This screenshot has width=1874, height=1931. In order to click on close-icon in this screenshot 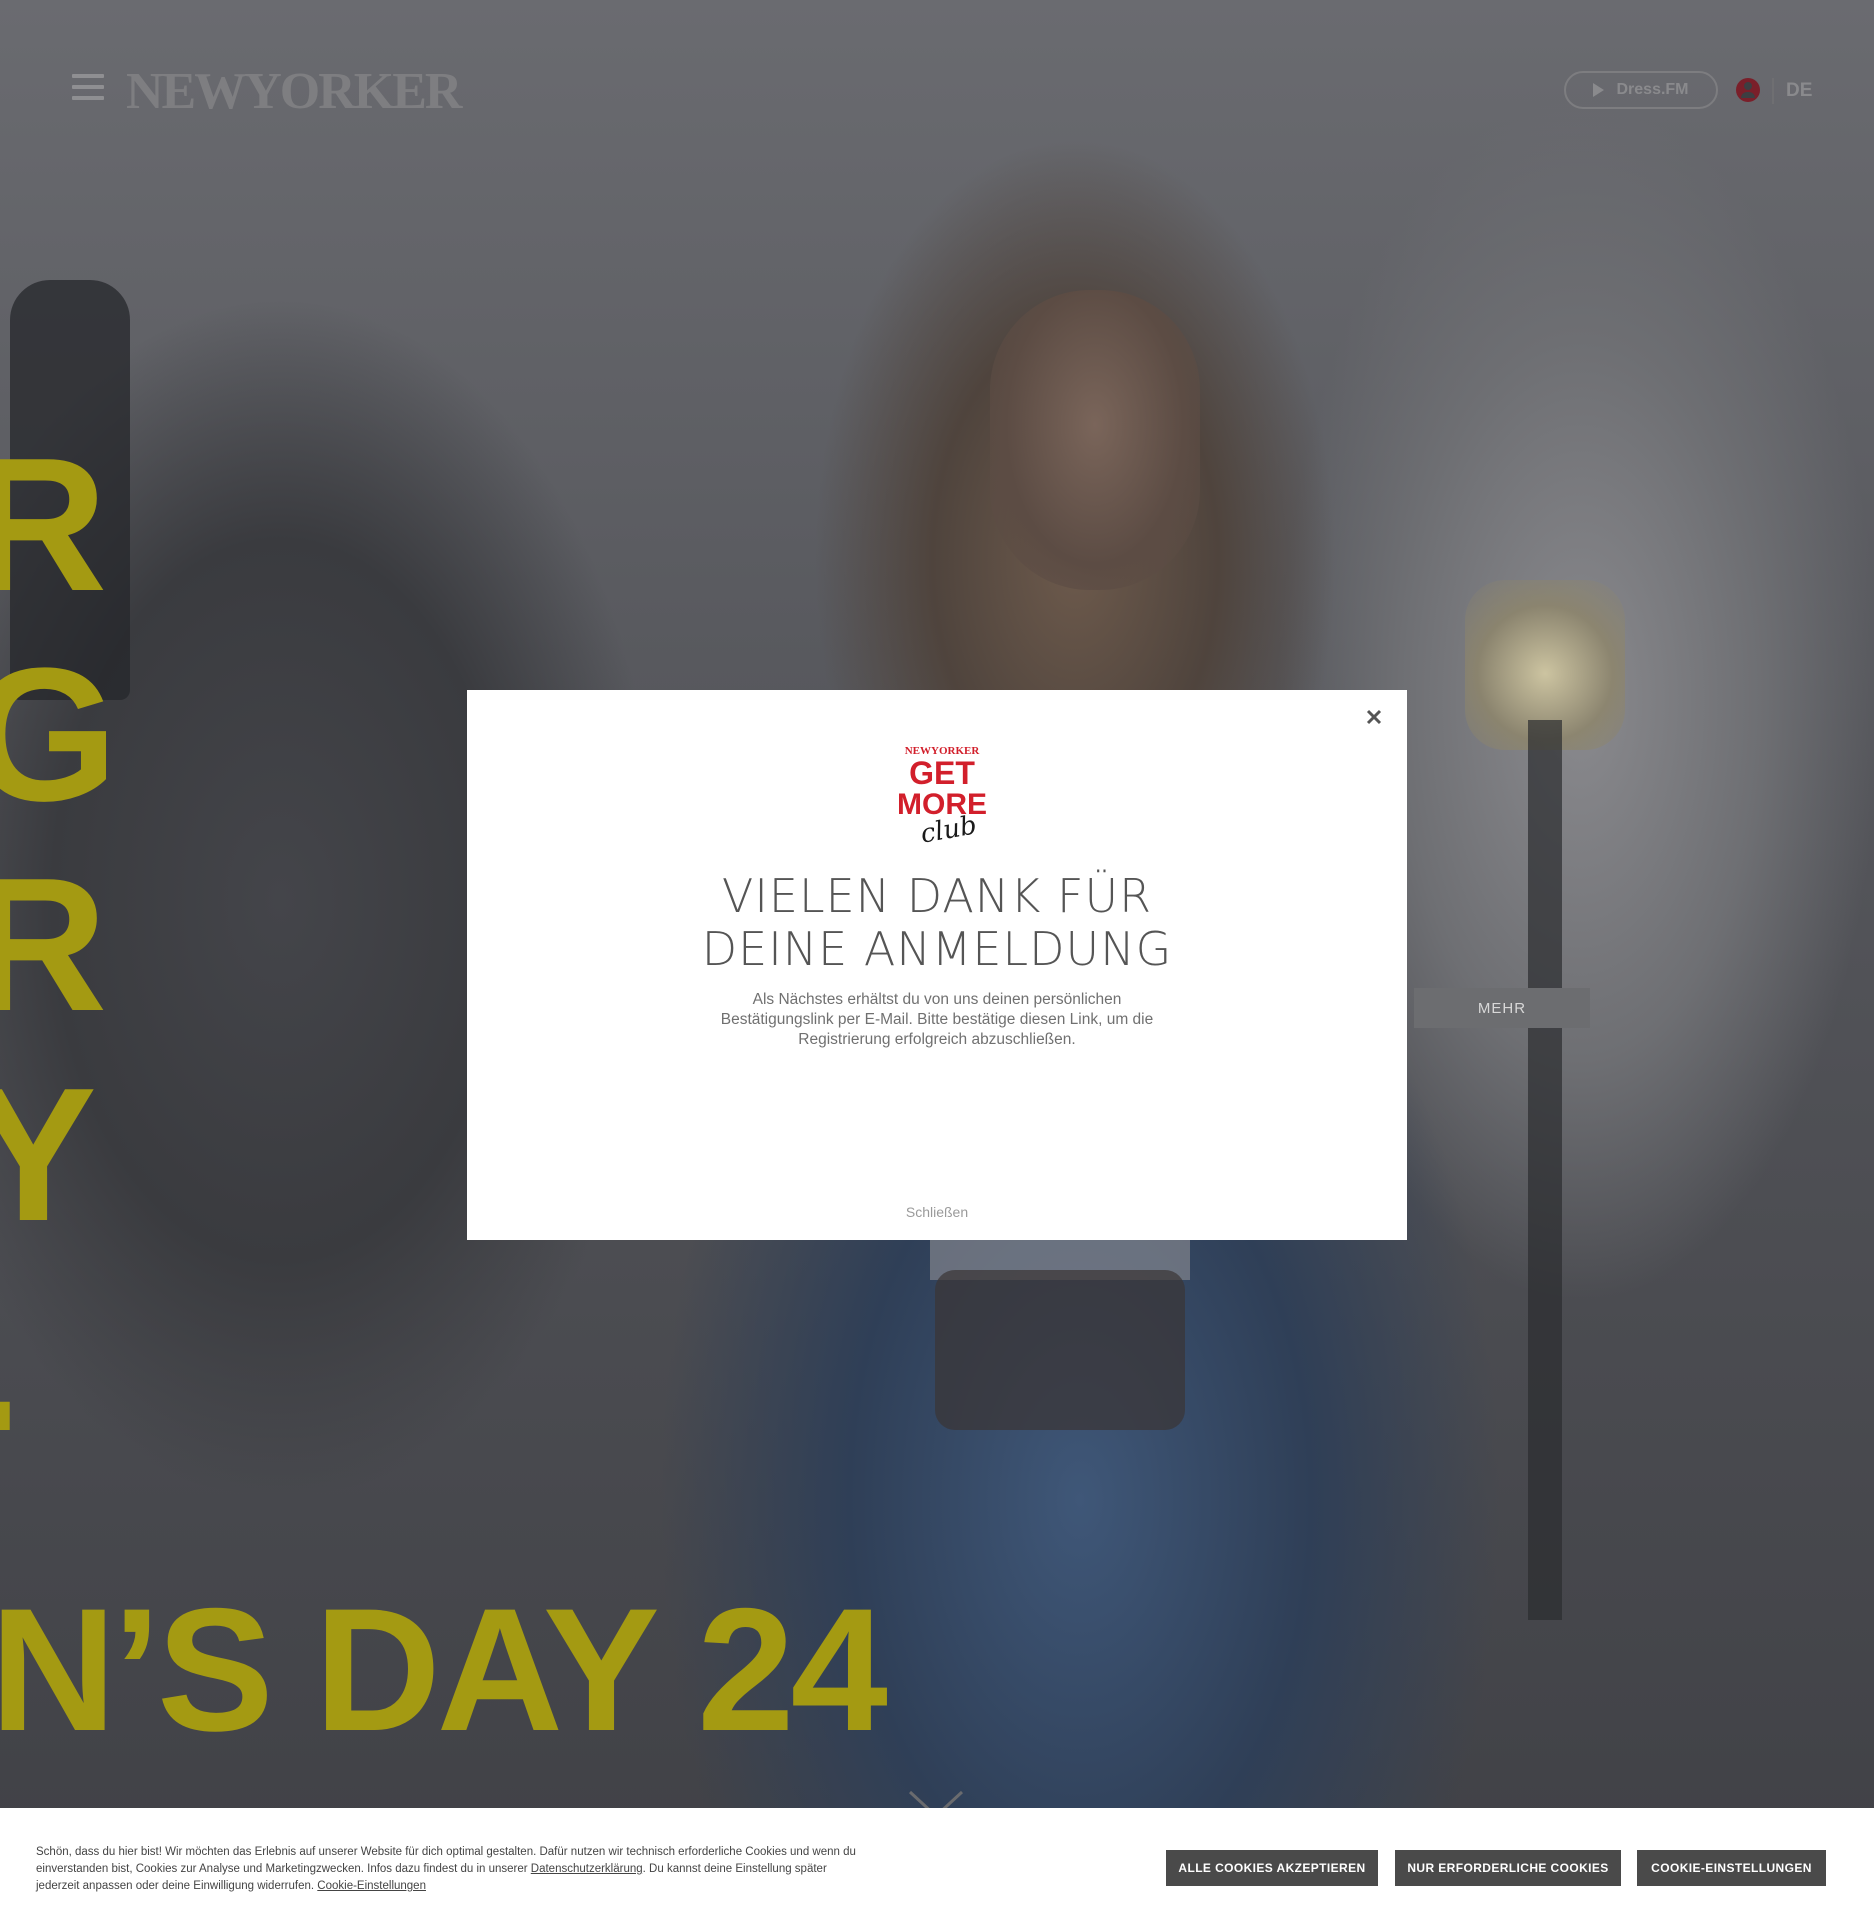, I will do `click(1374, 717)`.